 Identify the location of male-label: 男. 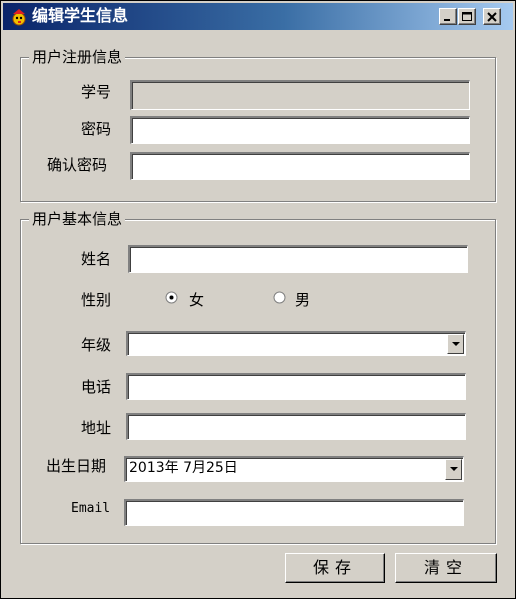
(302, 300).